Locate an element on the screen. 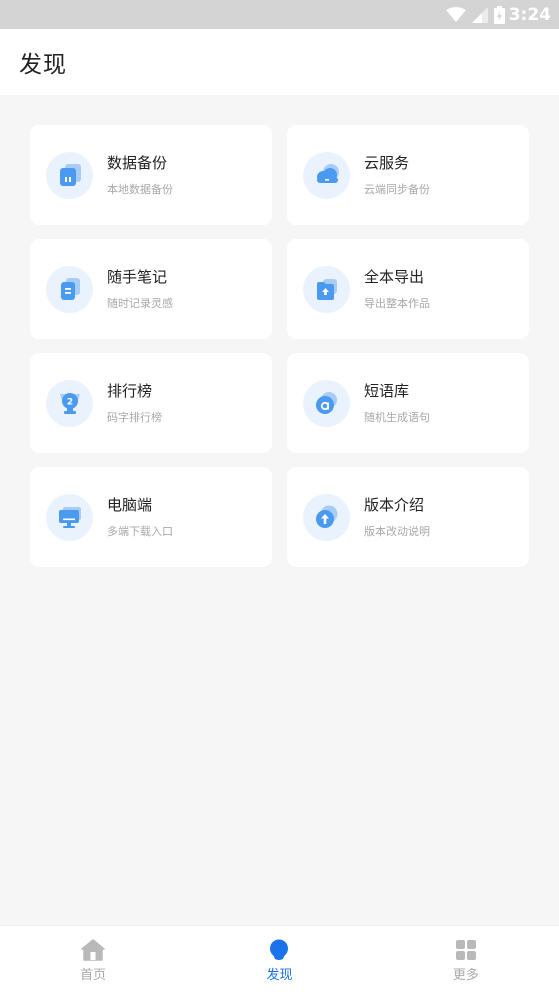 This screenshot has width=559, height=995. card-desktop: 电脑端 多端下载入口 is located at coordinates (151, 517).